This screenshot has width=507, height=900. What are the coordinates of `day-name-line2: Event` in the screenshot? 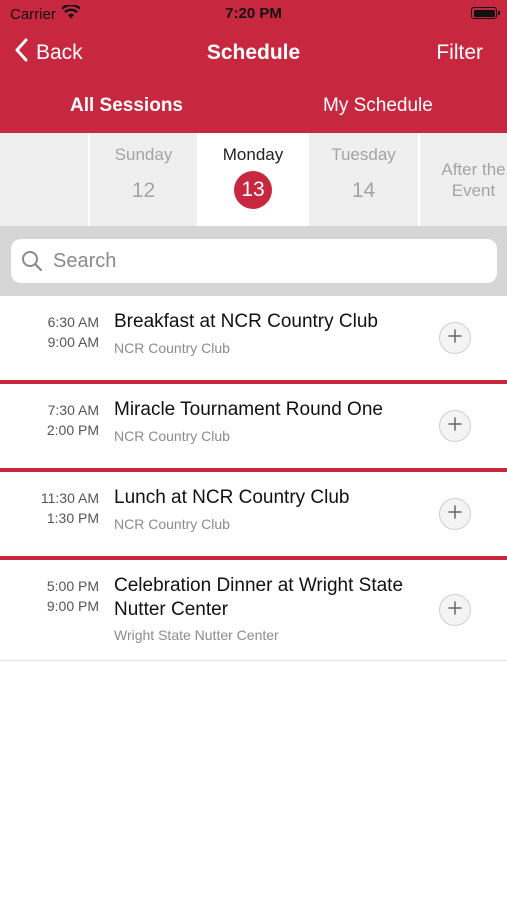 It's located at (473, 190).